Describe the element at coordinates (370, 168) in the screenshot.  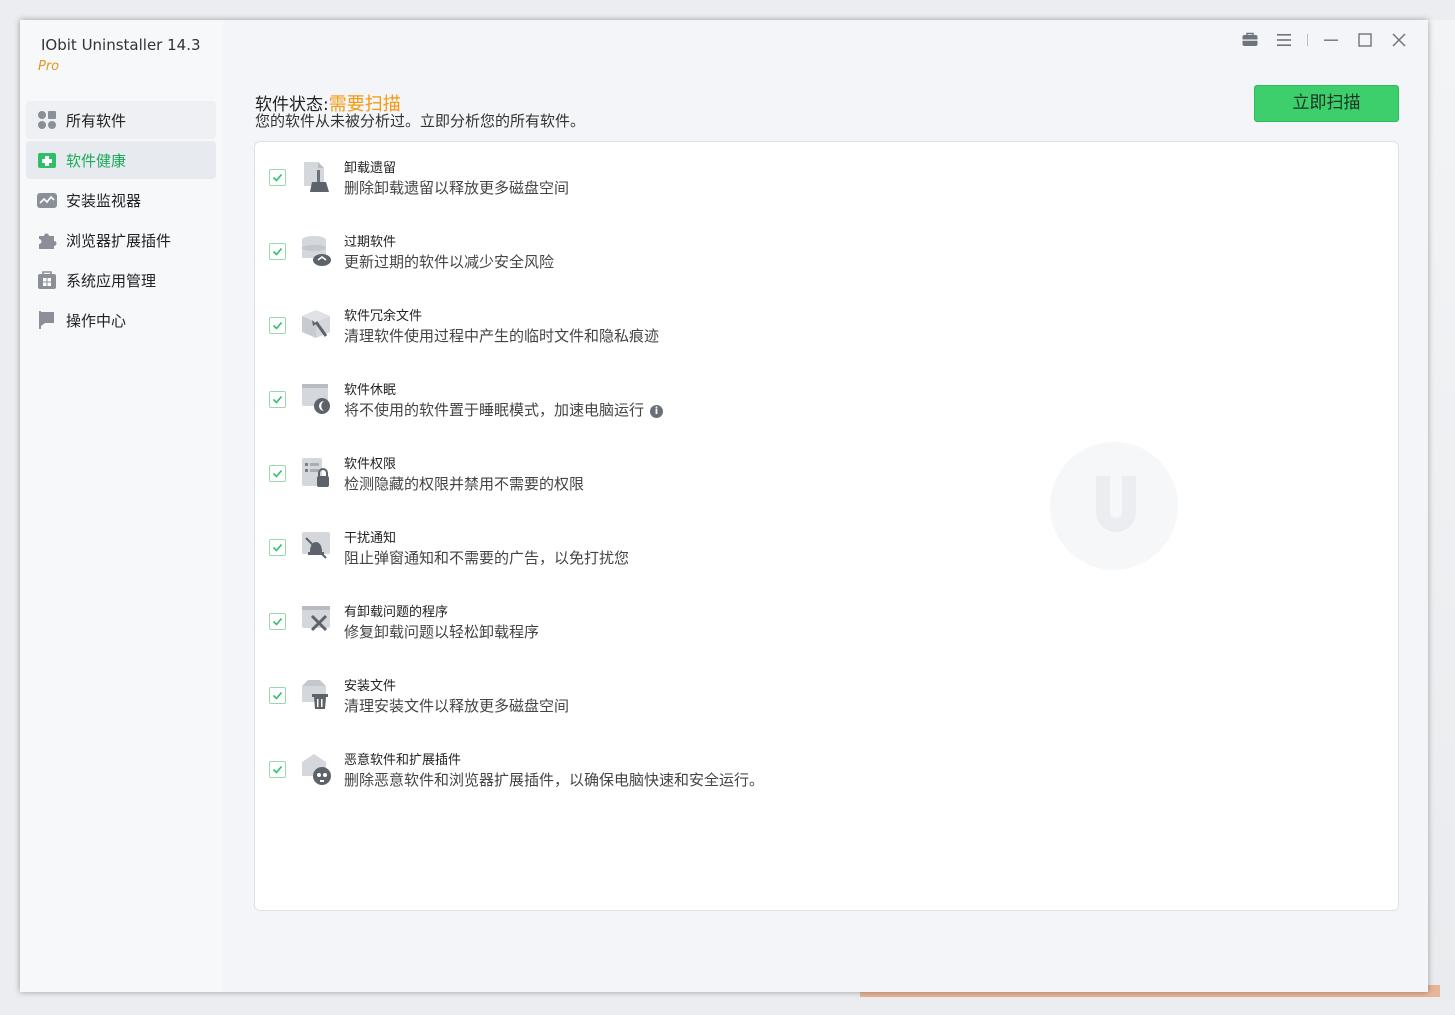
I see `item-title: 卸载遗留` at that location.